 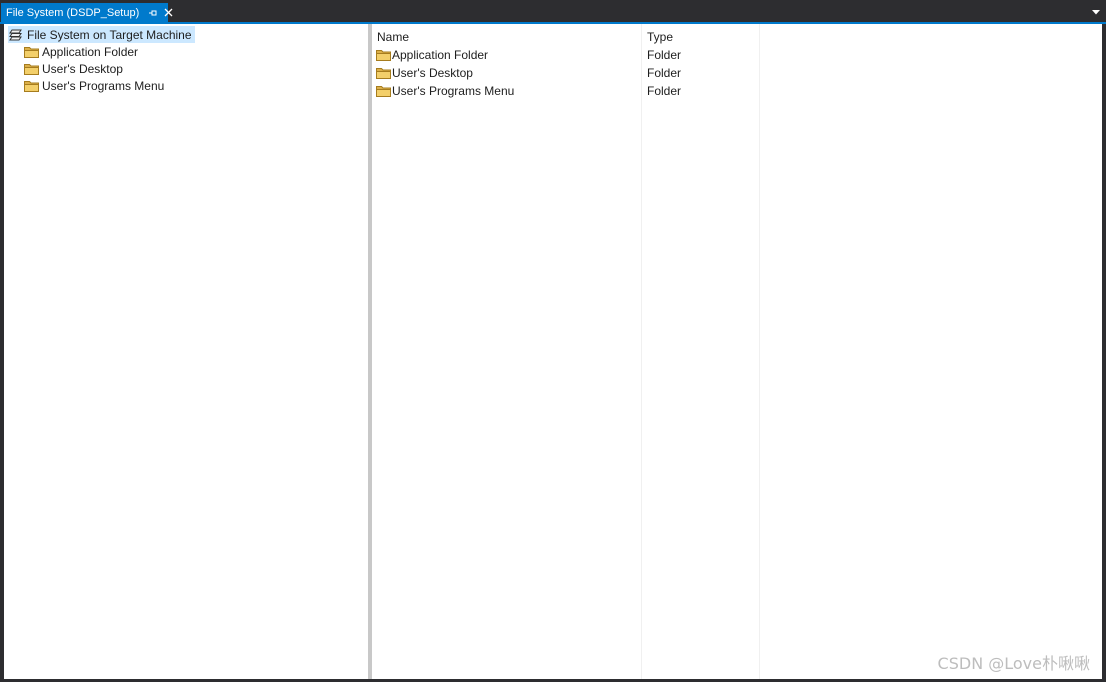 What do you see at coordinates (168, 13) in the screenshot?
I see `close-icon` at bounding box center [168, 13].